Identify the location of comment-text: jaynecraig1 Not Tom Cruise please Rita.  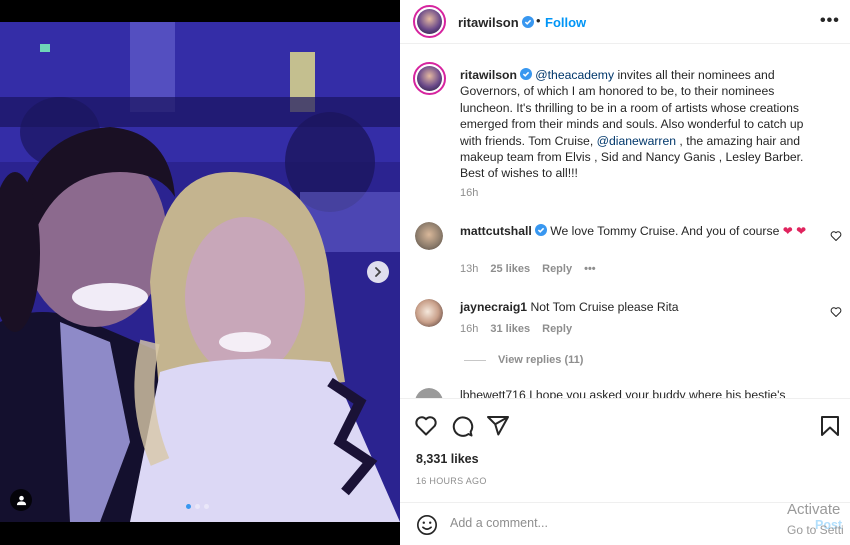
(637, 307).